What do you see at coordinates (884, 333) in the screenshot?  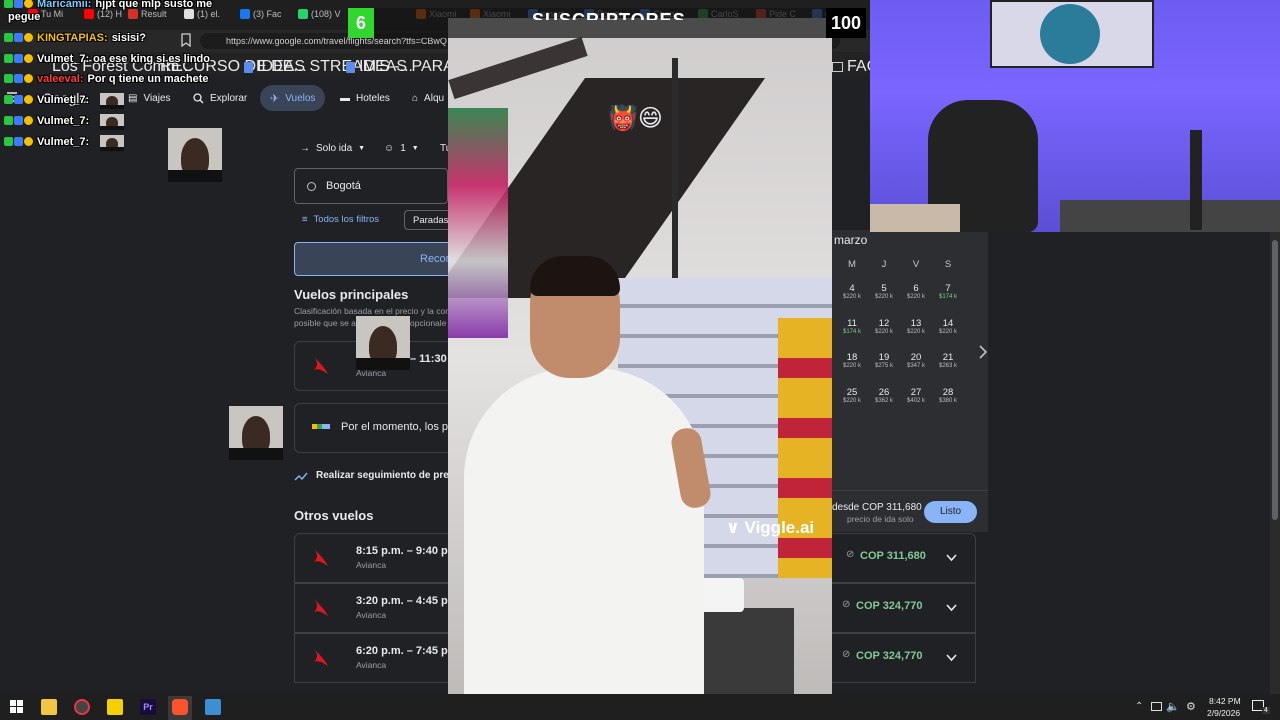 I see `calendar-day: 12 $220 k` at bounding box center [884, 333].